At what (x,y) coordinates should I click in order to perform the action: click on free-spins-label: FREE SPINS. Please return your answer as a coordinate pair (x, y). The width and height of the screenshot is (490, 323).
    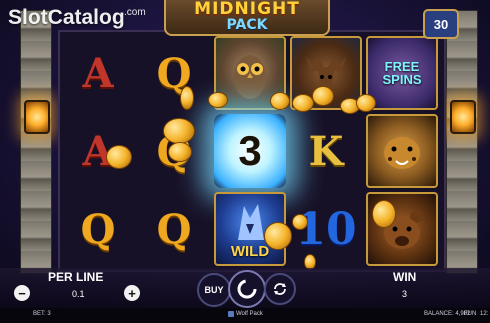
    Looking at the image, I should click on (402, 73).